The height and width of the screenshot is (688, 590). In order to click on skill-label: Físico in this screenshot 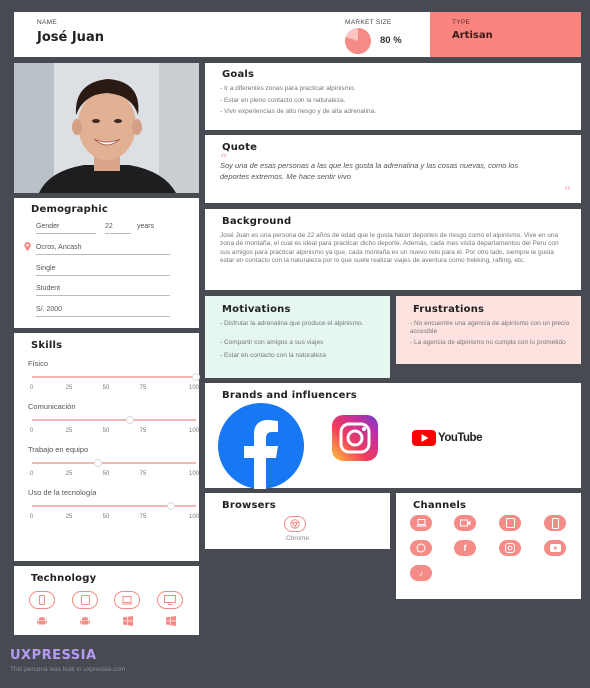, I will do `click(38, 363)`.